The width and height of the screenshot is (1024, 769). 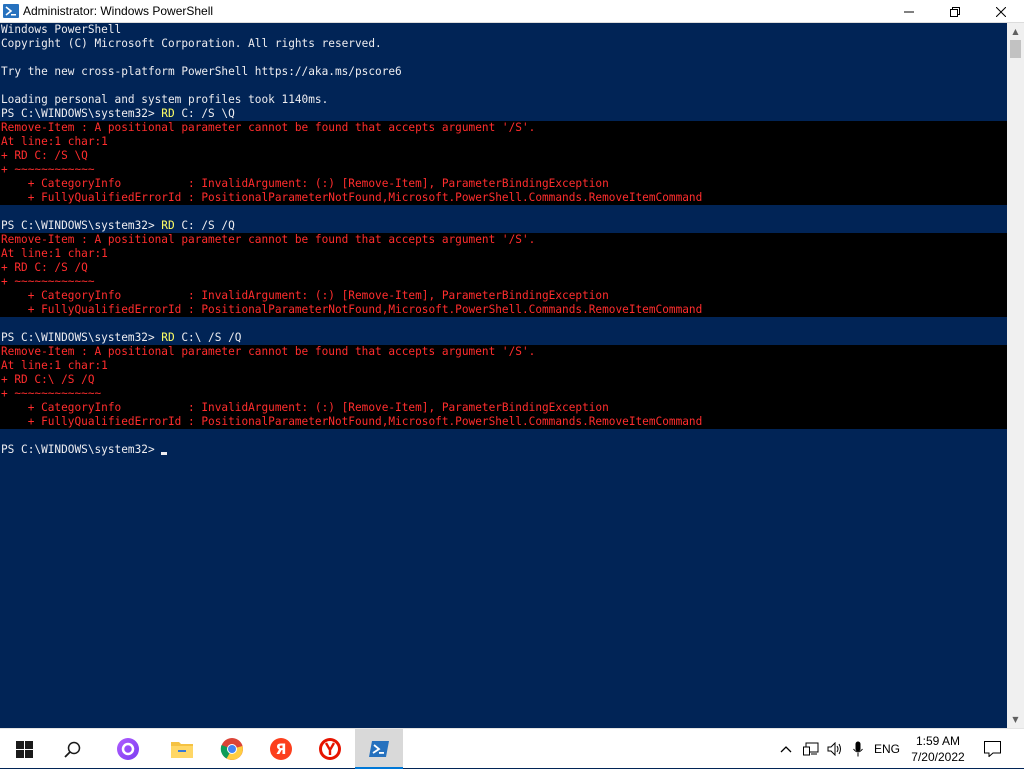 I want to click on restore-button, so click(x=955, y=11).